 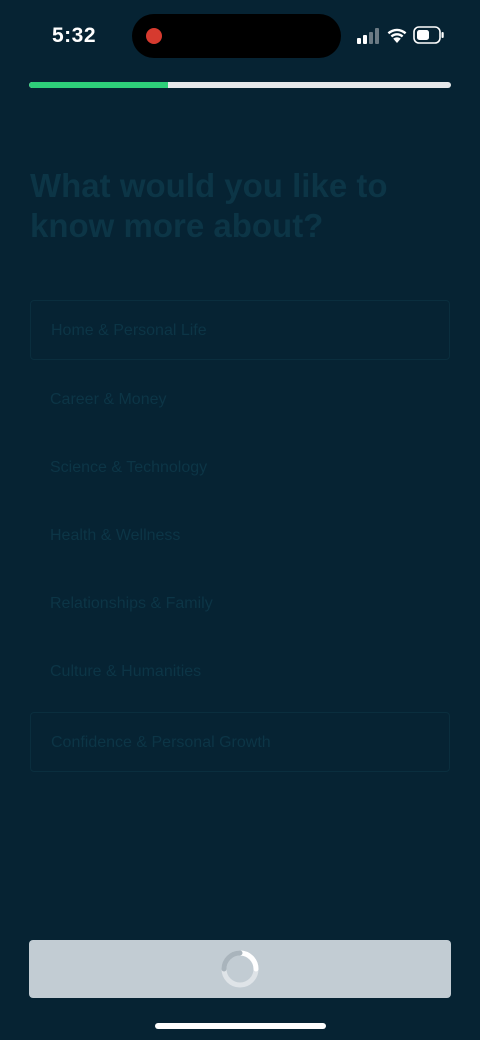 What do you see at coordinates (240, 536) in the screenshot?
I see `option-item: Health & Wellness` at bounding box center [240, 536].